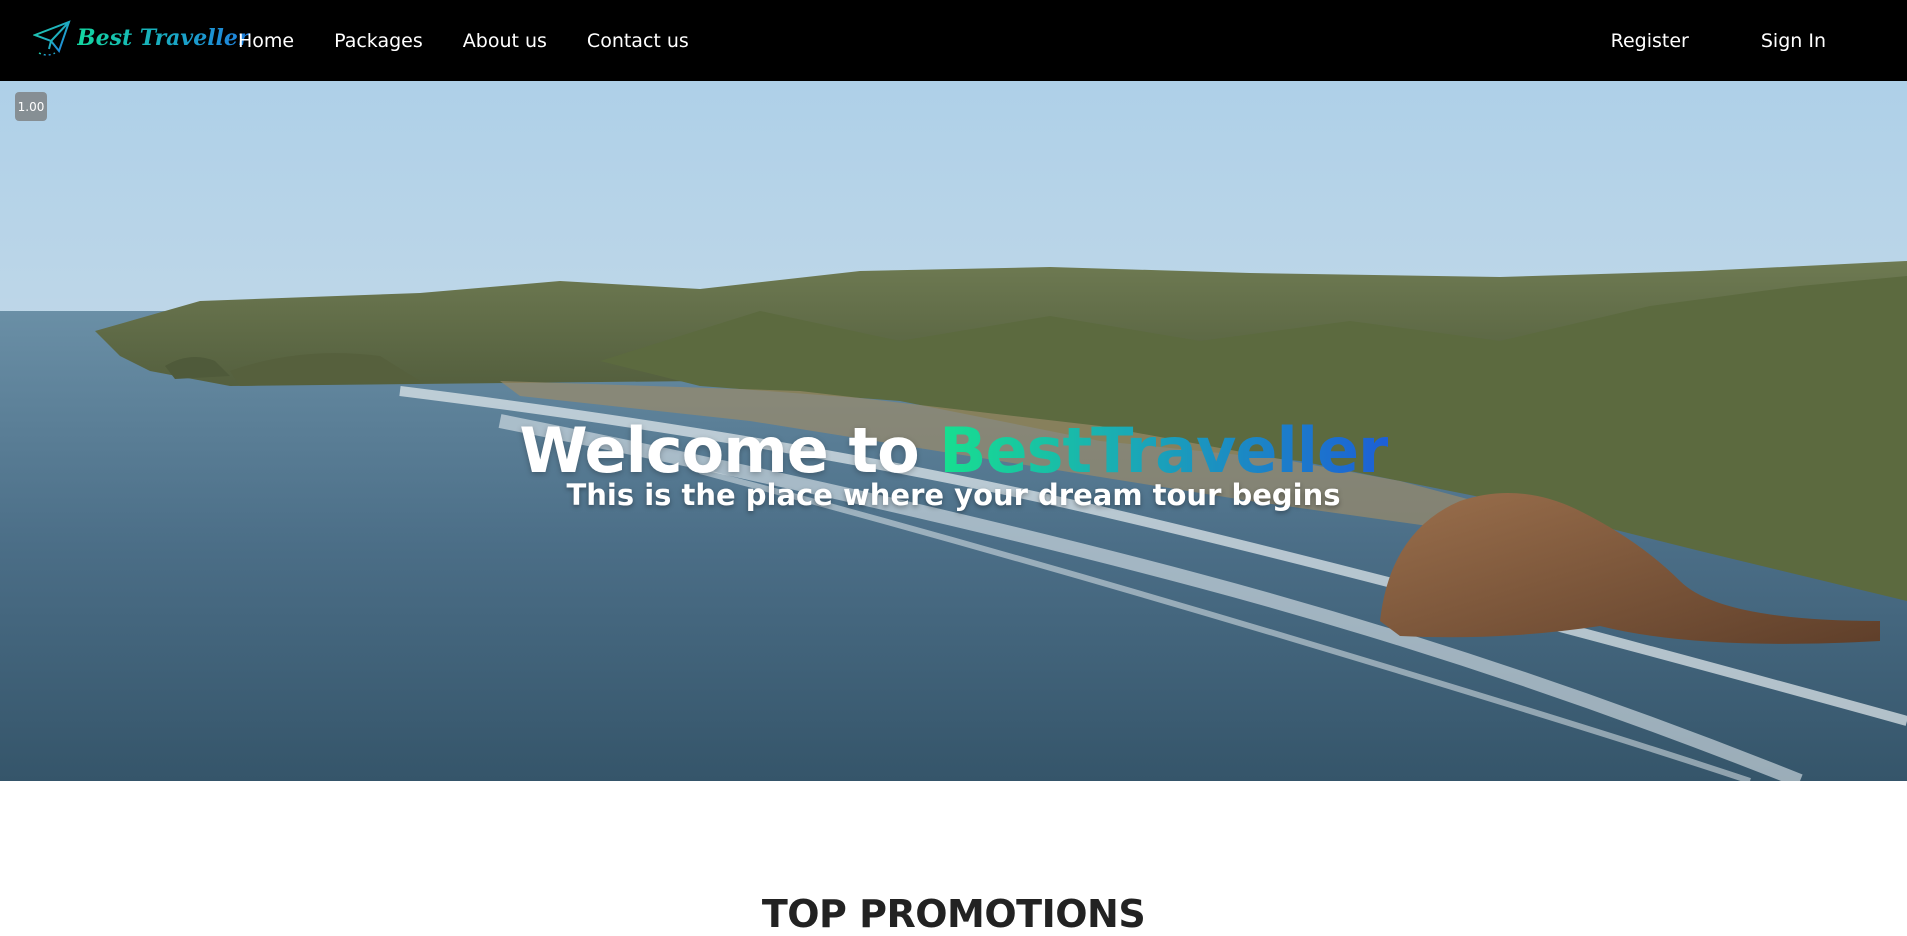 Image resolution: width=1907 pixels, height=936 pixels. Describe the element at coordinates (163, 38) in the screenshot. I see `brand-name: Best Traveller` at that location.